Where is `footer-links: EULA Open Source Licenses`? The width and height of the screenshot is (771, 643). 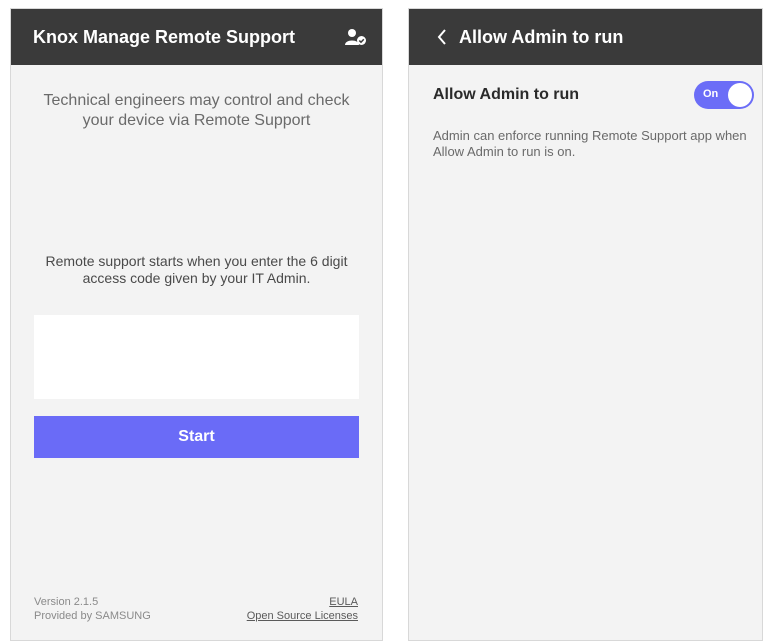
footer-links: EULA Open Source Licenses is located at coordinates (302, 609).